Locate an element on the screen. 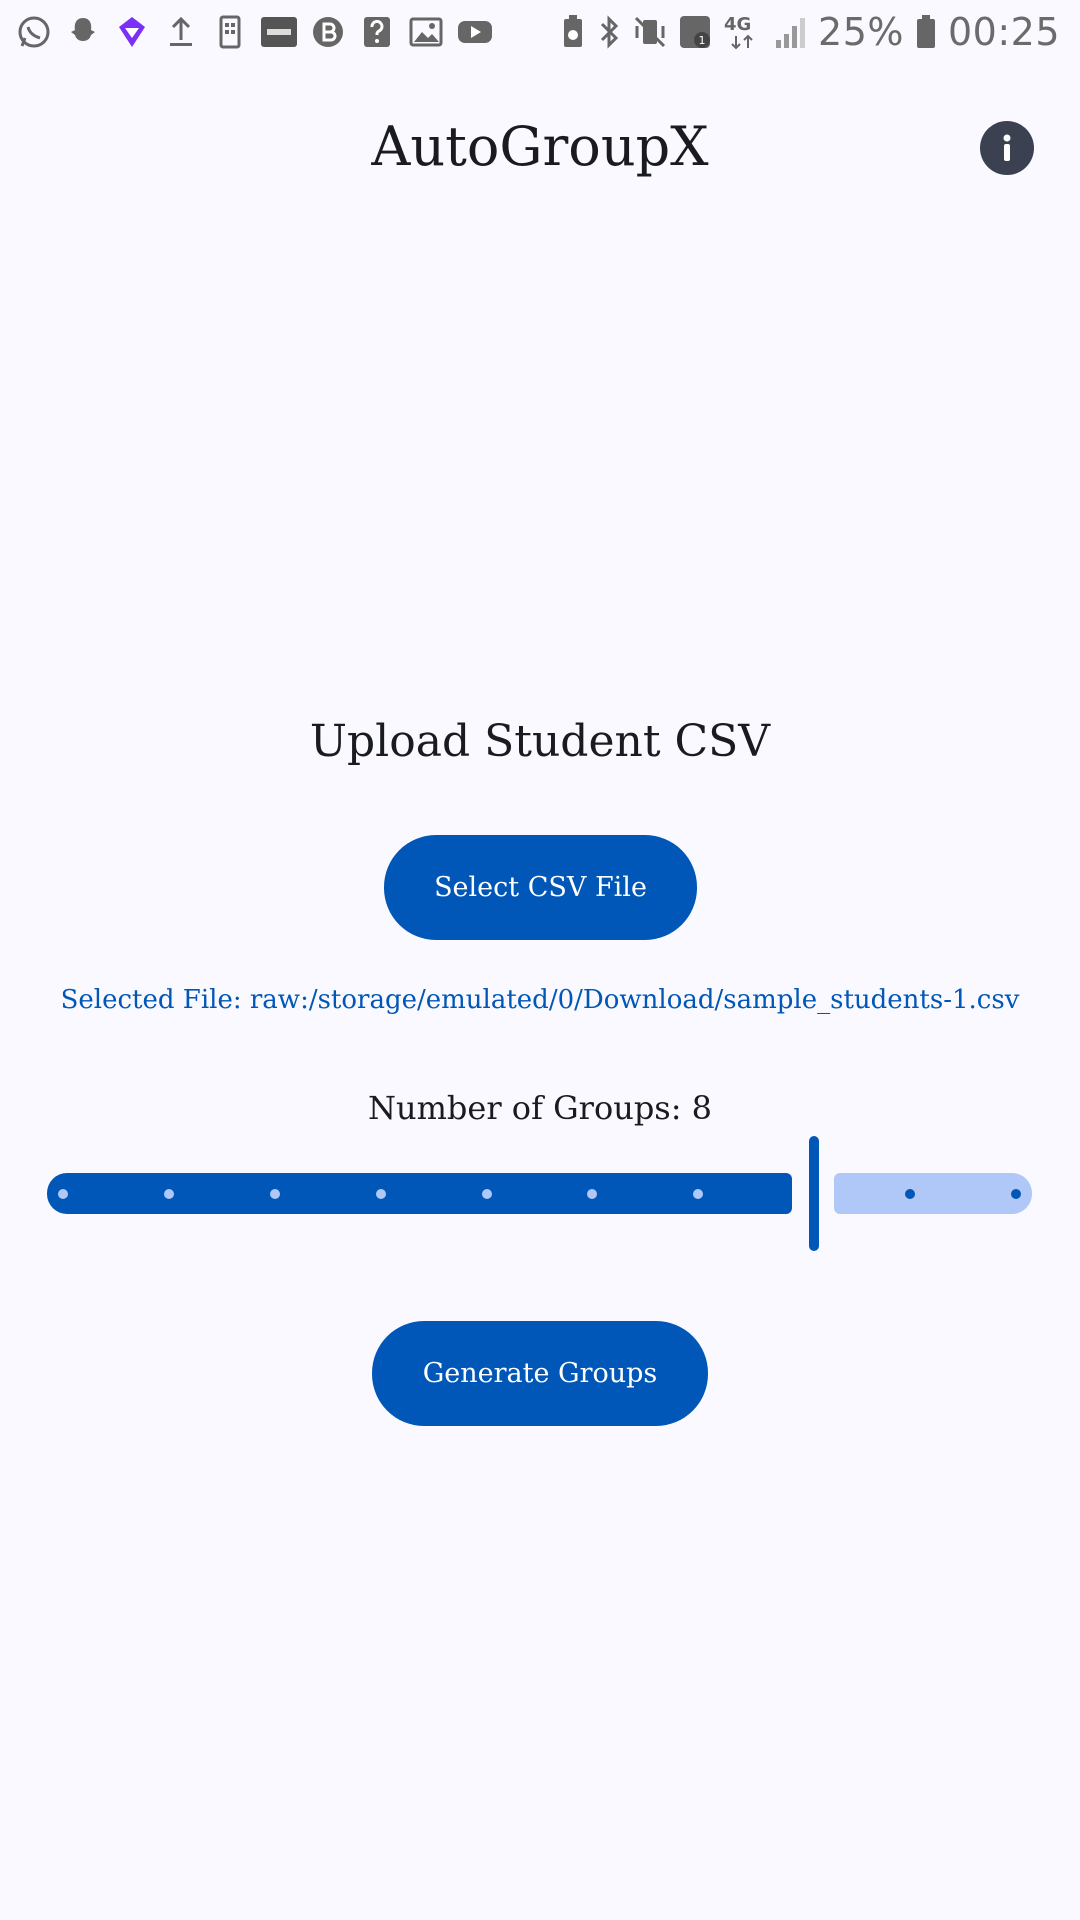 This screenshot has width=1080, height=1920. groups-slider is located at coordinates (539, 1195).